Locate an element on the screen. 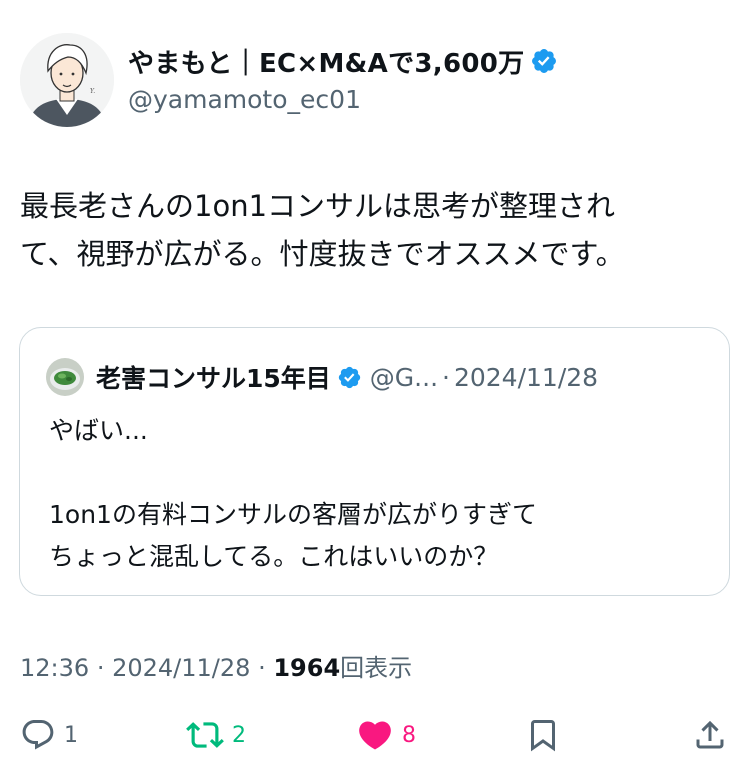 The width and height of the screenshot is (750, 778). quoted-post-header: 老害コンサル15年目 @G... · 2024/11/28 is located at coordinates (322, 377).